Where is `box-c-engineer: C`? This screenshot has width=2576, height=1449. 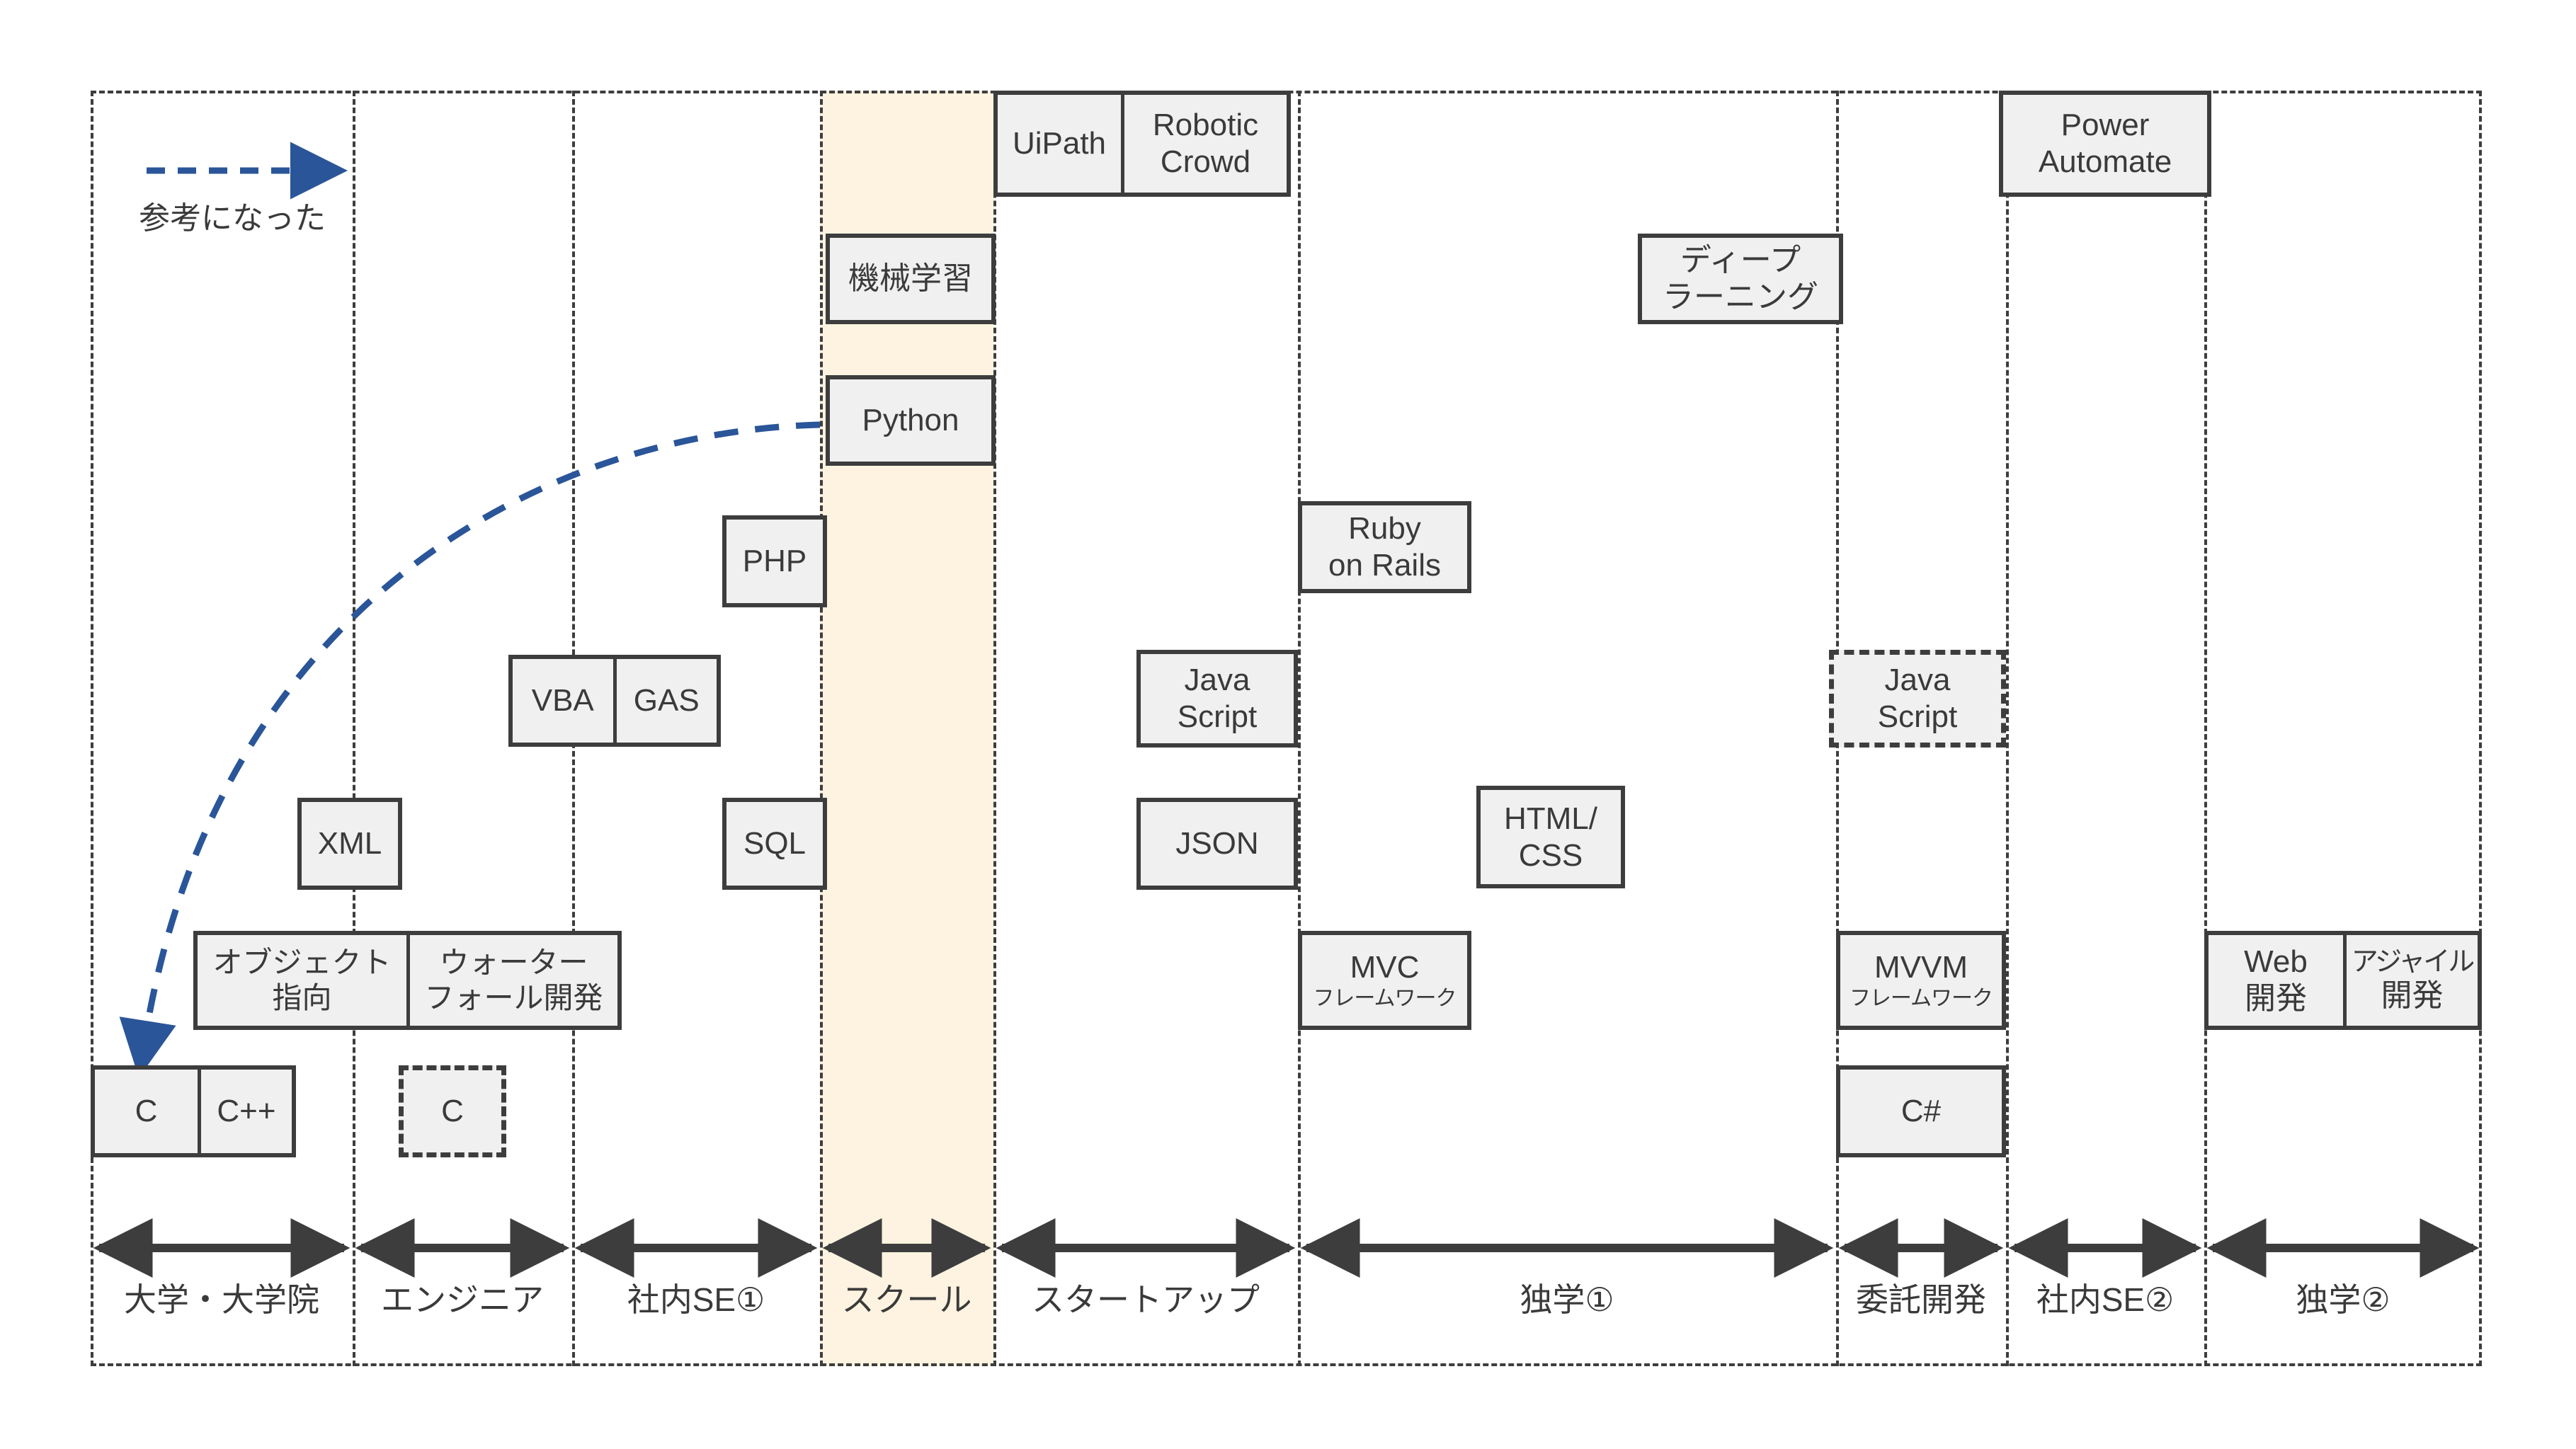 box-c-engineer: C is located at coordinates (452, 1111).